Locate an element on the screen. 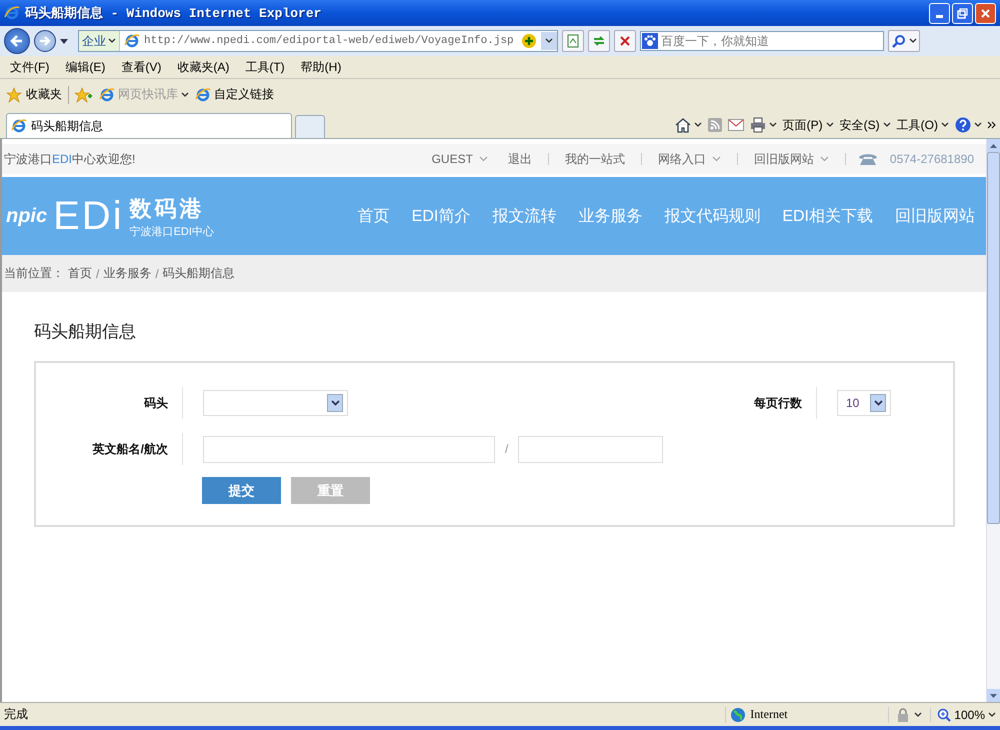  back-button is located at coordinates (17, 41).